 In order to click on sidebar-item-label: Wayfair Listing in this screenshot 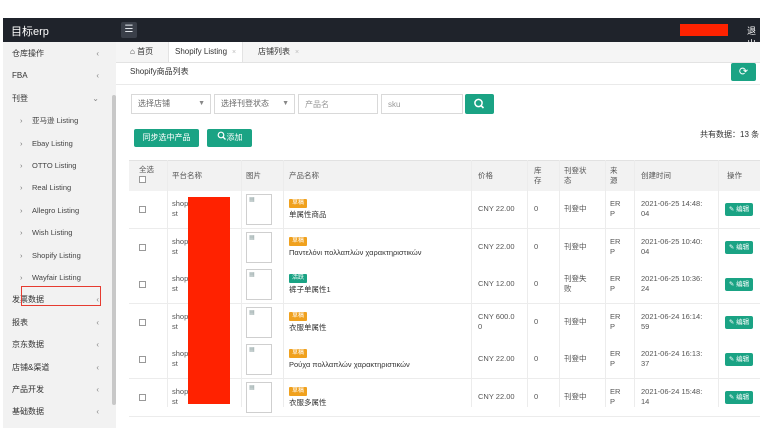, I will do `click(56, 277)`.